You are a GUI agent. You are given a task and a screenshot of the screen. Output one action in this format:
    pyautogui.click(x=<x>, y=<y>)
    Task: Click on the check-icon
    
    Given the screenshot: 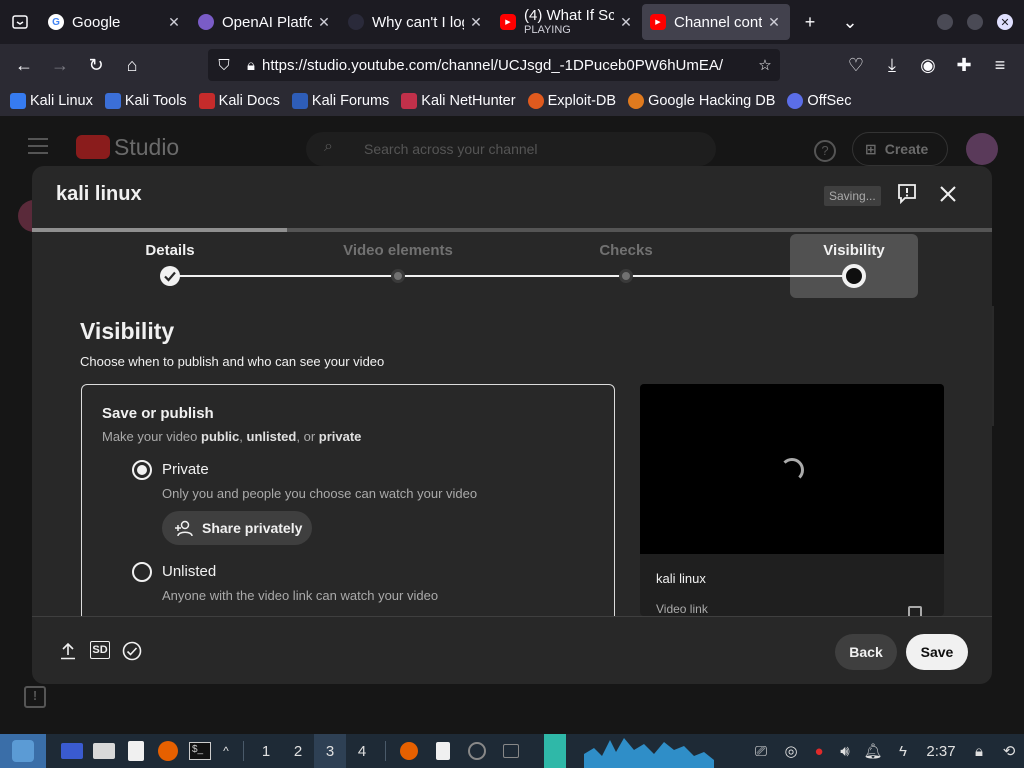 What is the action you would take?
    pyautogui.click(x=170, y=276)
    